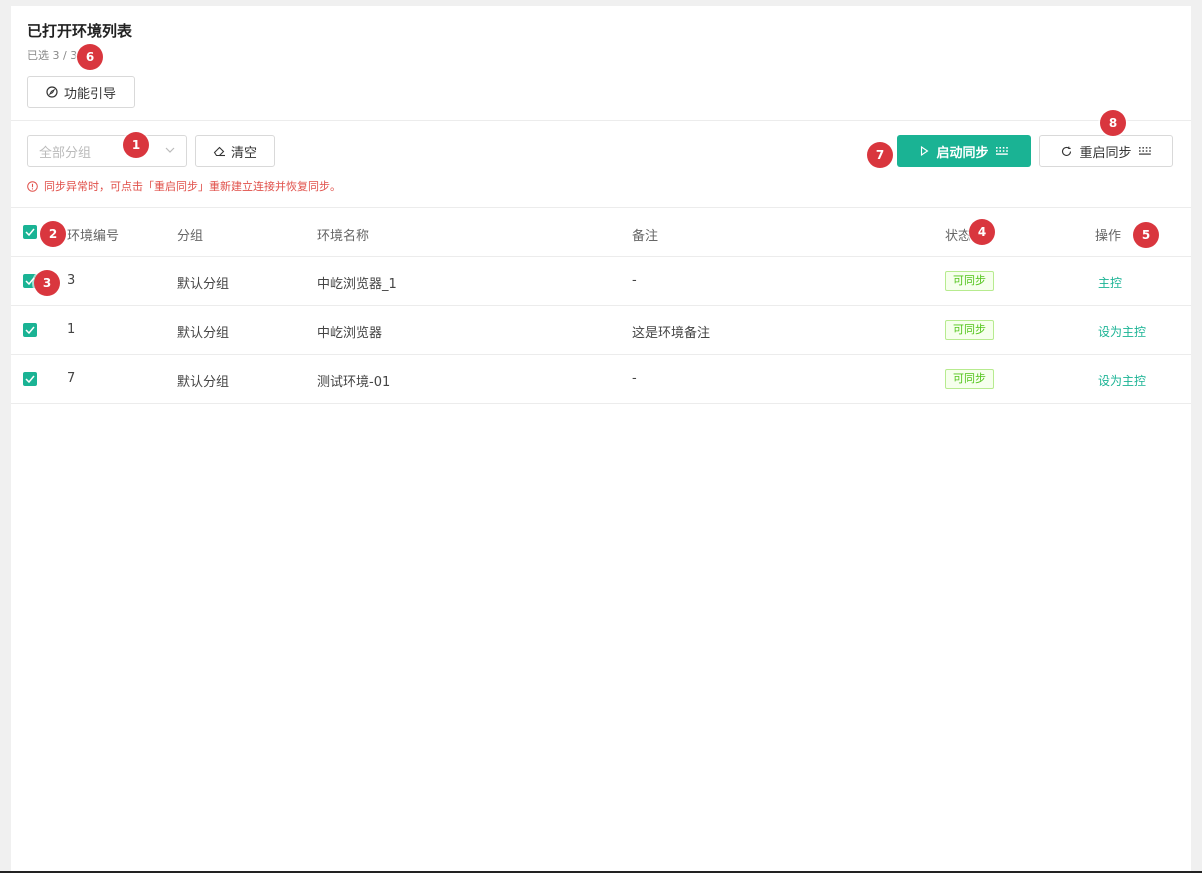 Image resolution: width=1202 pixels, height=873 pixels. What do you see at coordinates (645, 236) in the screenshot?
I see `header-note: 备注` at bounding box center [645, 236].